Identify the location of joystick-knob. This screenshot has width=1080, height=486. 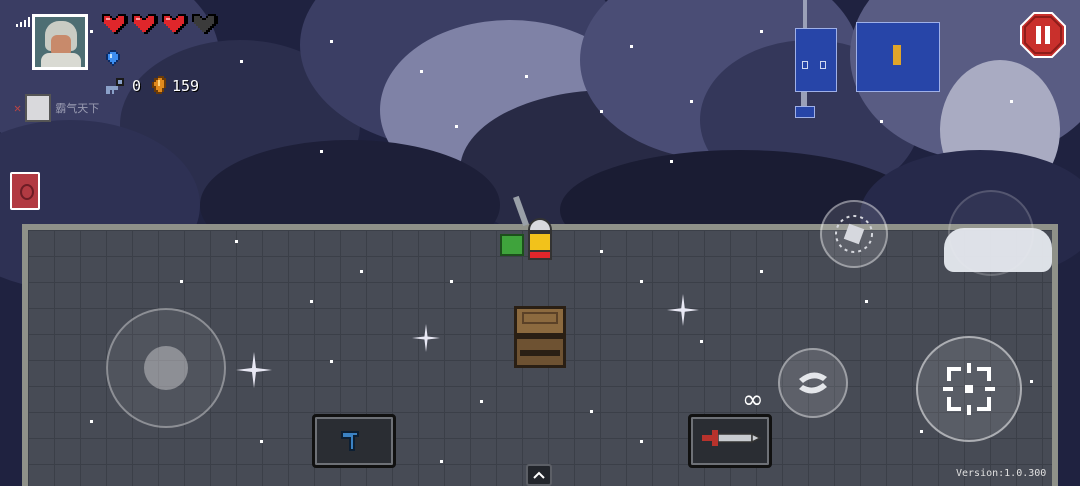
(166, 368).